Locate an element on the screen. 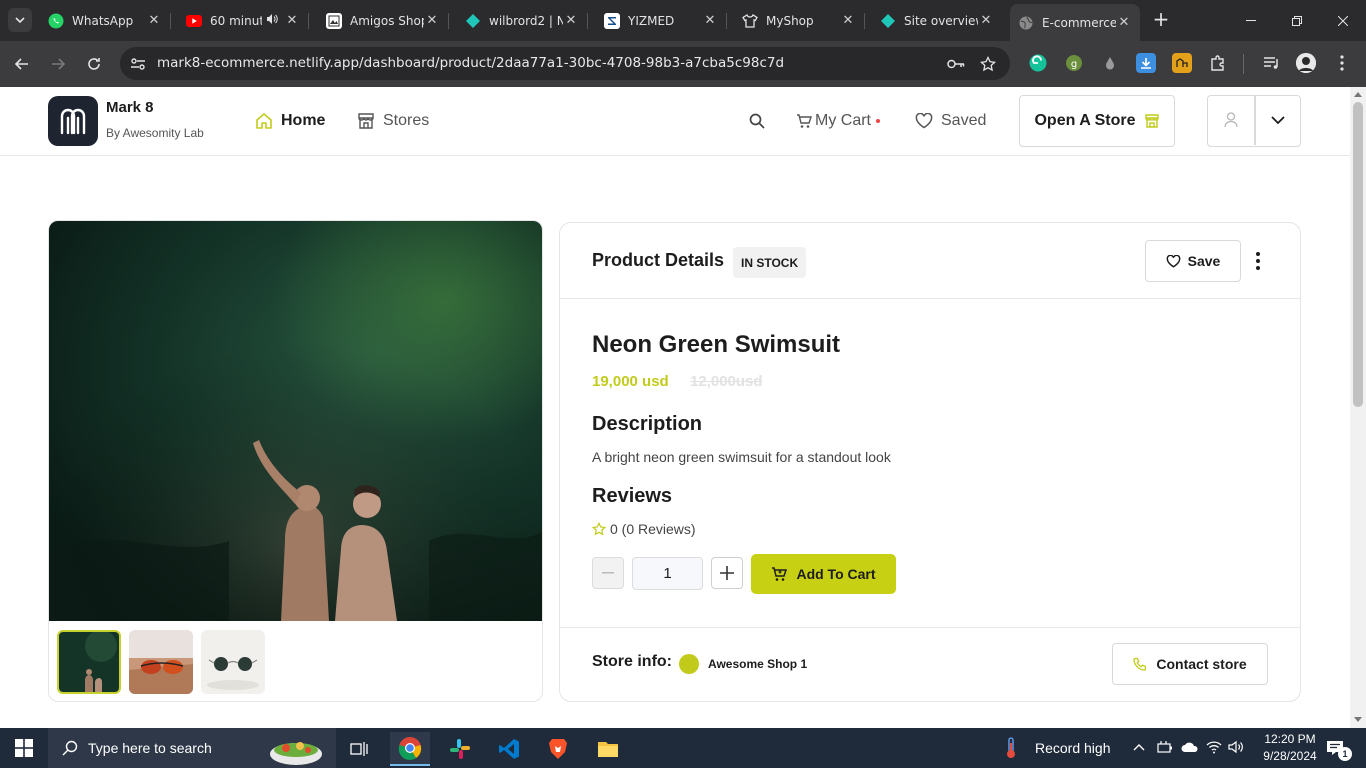 This screenshot has width=1366, height=768. new-tab-plus-icon: + is located at coordinates (1161, 20).